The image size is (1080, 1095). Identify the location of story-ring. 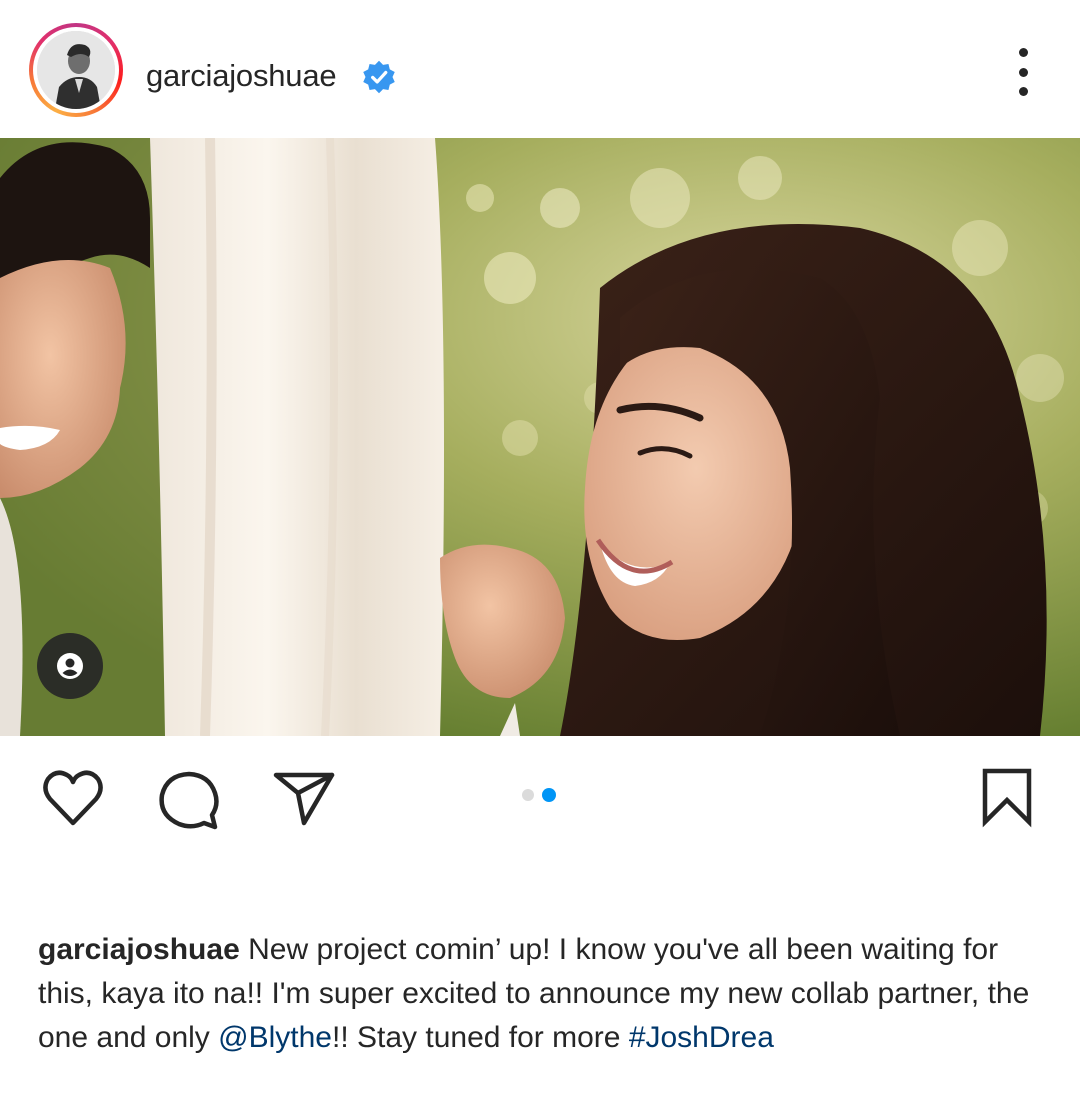
(76, 70).